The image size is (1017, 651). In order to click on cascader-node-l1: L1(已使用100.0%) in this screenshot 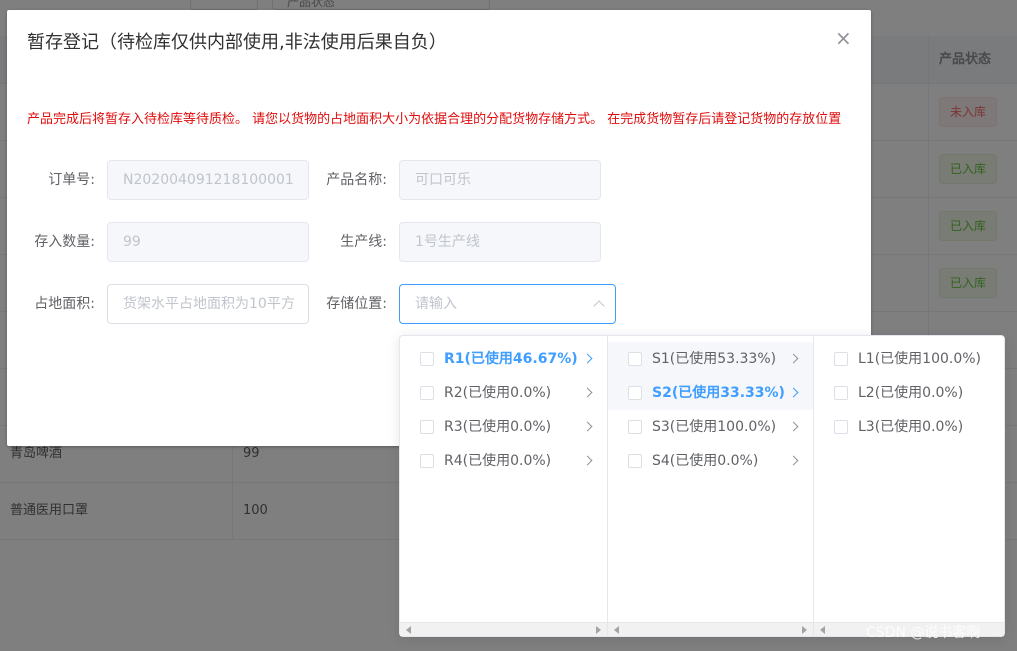, I will do `click(909, 359)`.